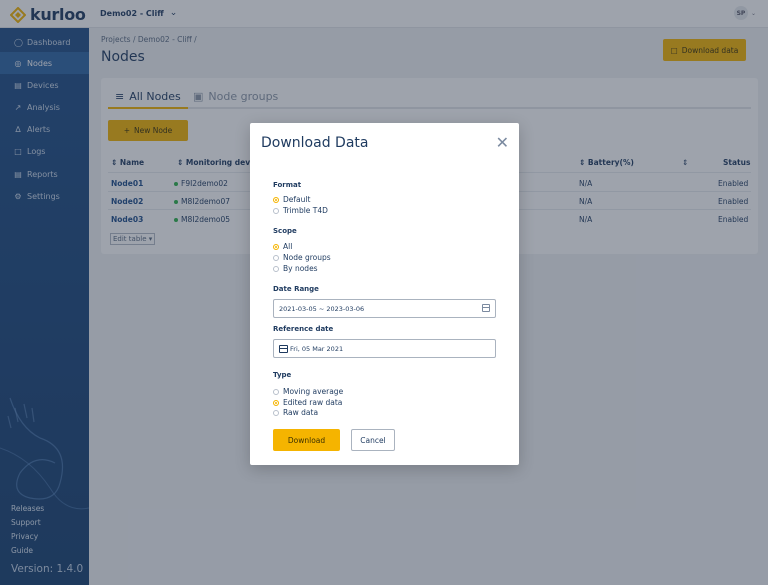  What do you see at coordinates (296, 289) in the screenshot?
I see `date-range-label: Date Range` at bounding box center [296, 289].